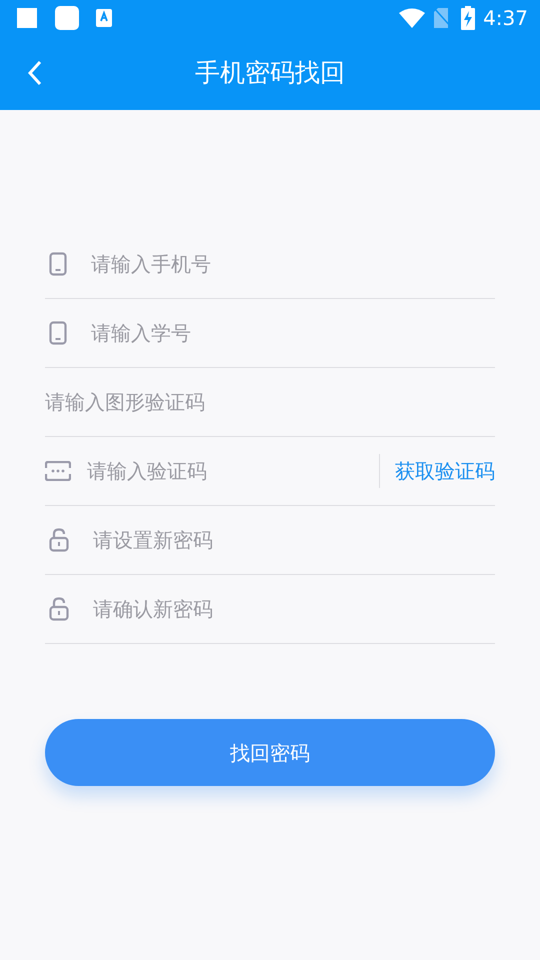 This screenshot has width=540, height=960. I want to click on back-icon, so click(35, 73).